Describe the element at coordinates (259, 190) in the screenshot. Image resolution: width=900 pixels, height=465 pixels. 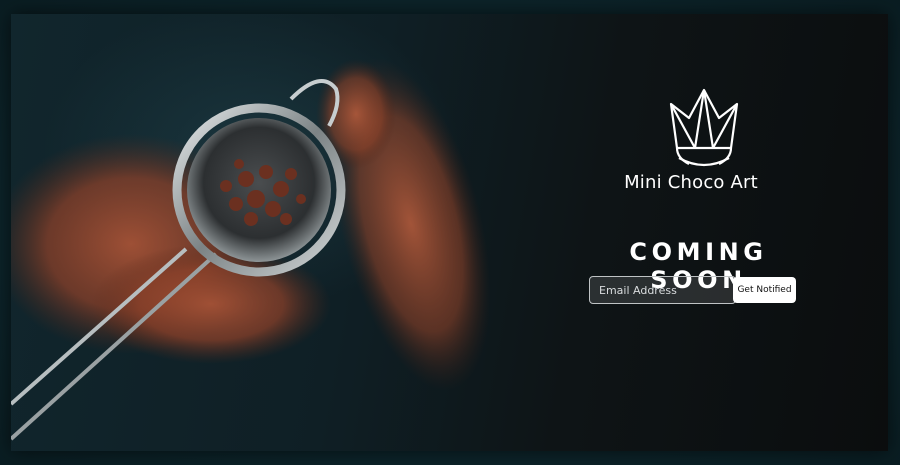
I see `sieve-mesh` at that location.